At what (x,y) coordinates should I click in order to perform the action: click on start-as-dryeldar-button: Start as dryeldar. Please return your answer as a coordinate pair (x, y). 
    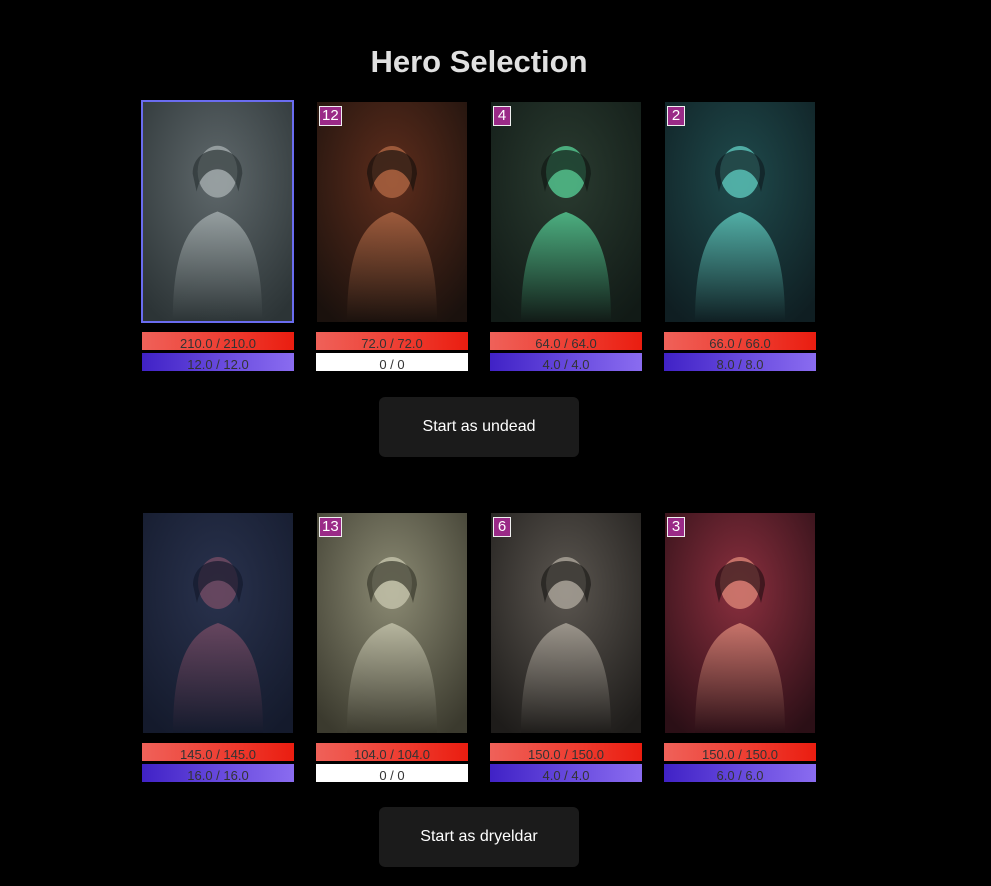
    Looking at the image, I should click on (479, 837).